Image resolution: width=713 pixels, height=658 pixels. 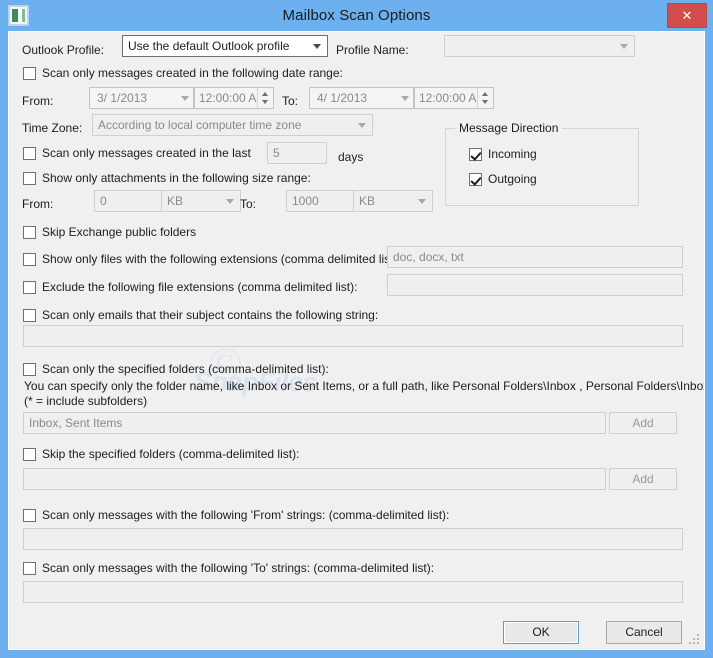 I want to click on time-from-picker: 12:00:00 AI, so click(x=234, y=98).